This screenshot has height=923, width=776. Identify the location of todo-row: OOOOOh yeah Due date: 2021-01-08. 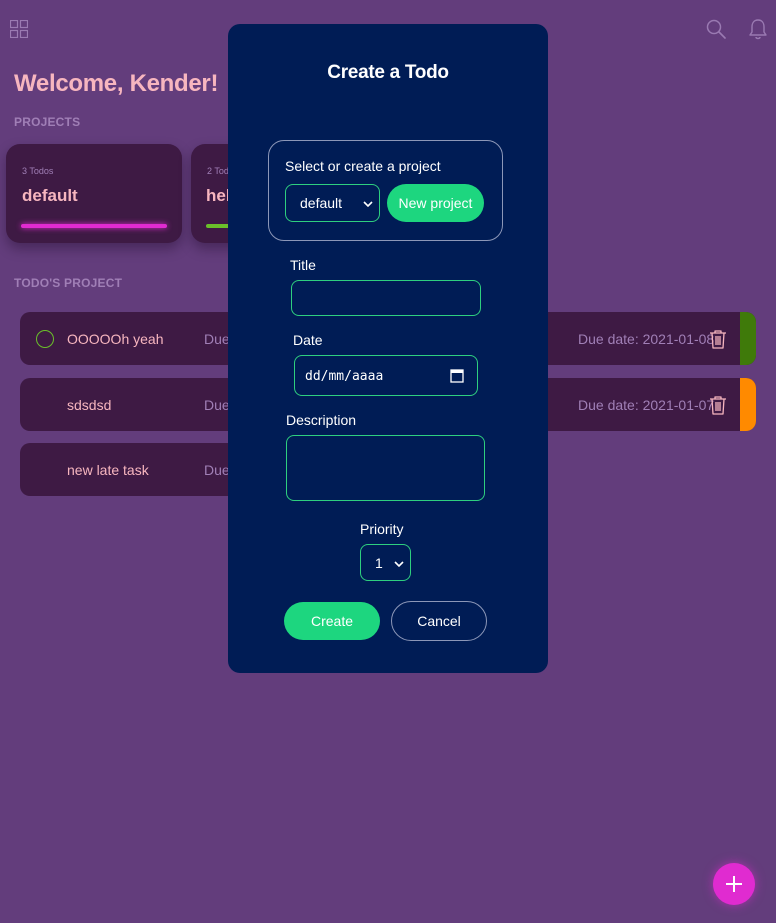
(125, 338).